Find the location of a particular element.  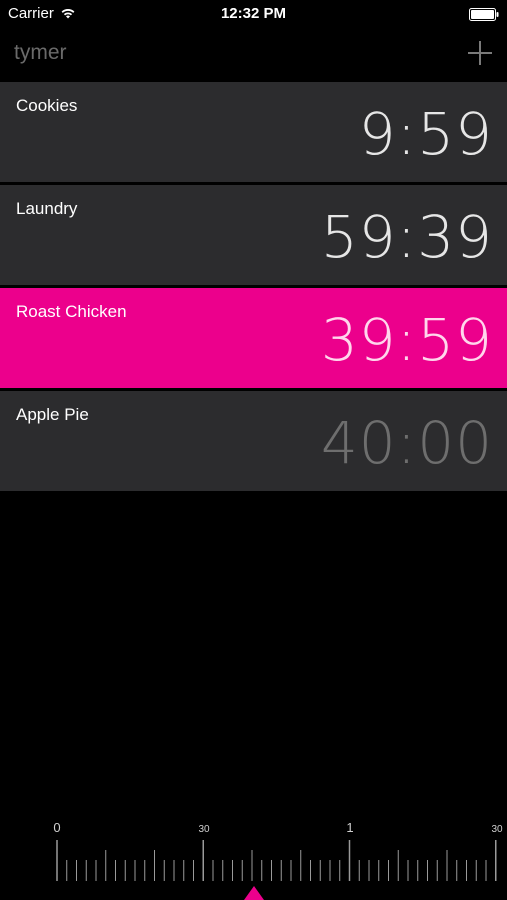

scrubber-ruler: 0 30 1 30 is located at coordinates (253, 855).